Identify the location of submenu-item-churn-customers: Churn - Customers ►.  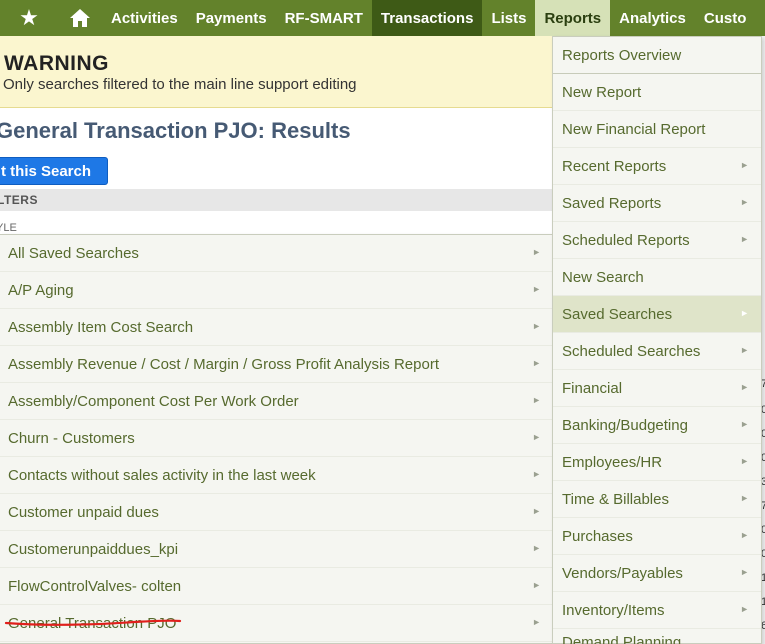
(276, 438).